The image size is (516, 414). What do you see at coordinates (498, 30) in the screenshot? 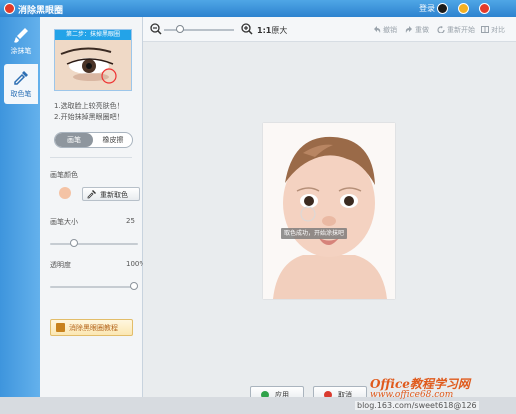
I see `compare-label: 对比` at bounding box center [498, 30].